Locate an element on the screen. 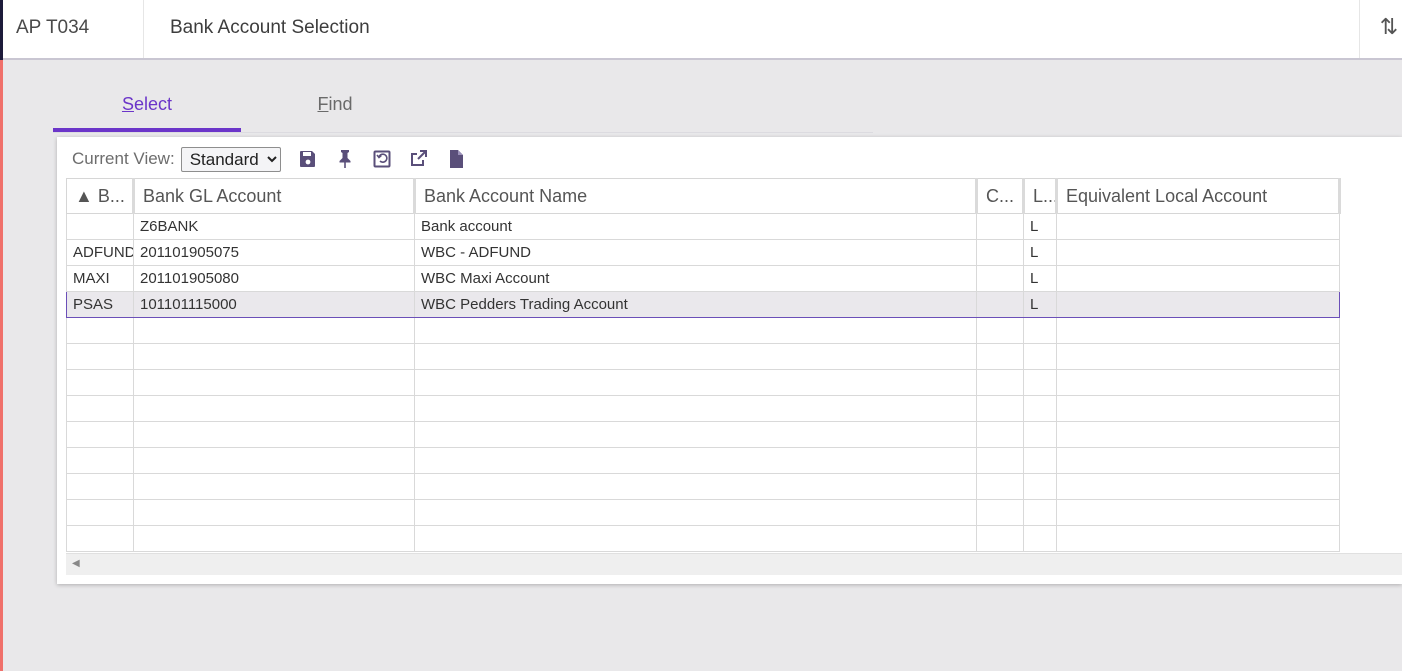  cell-account-name: WBC Maxi Account is located at coordinates (695, 278).